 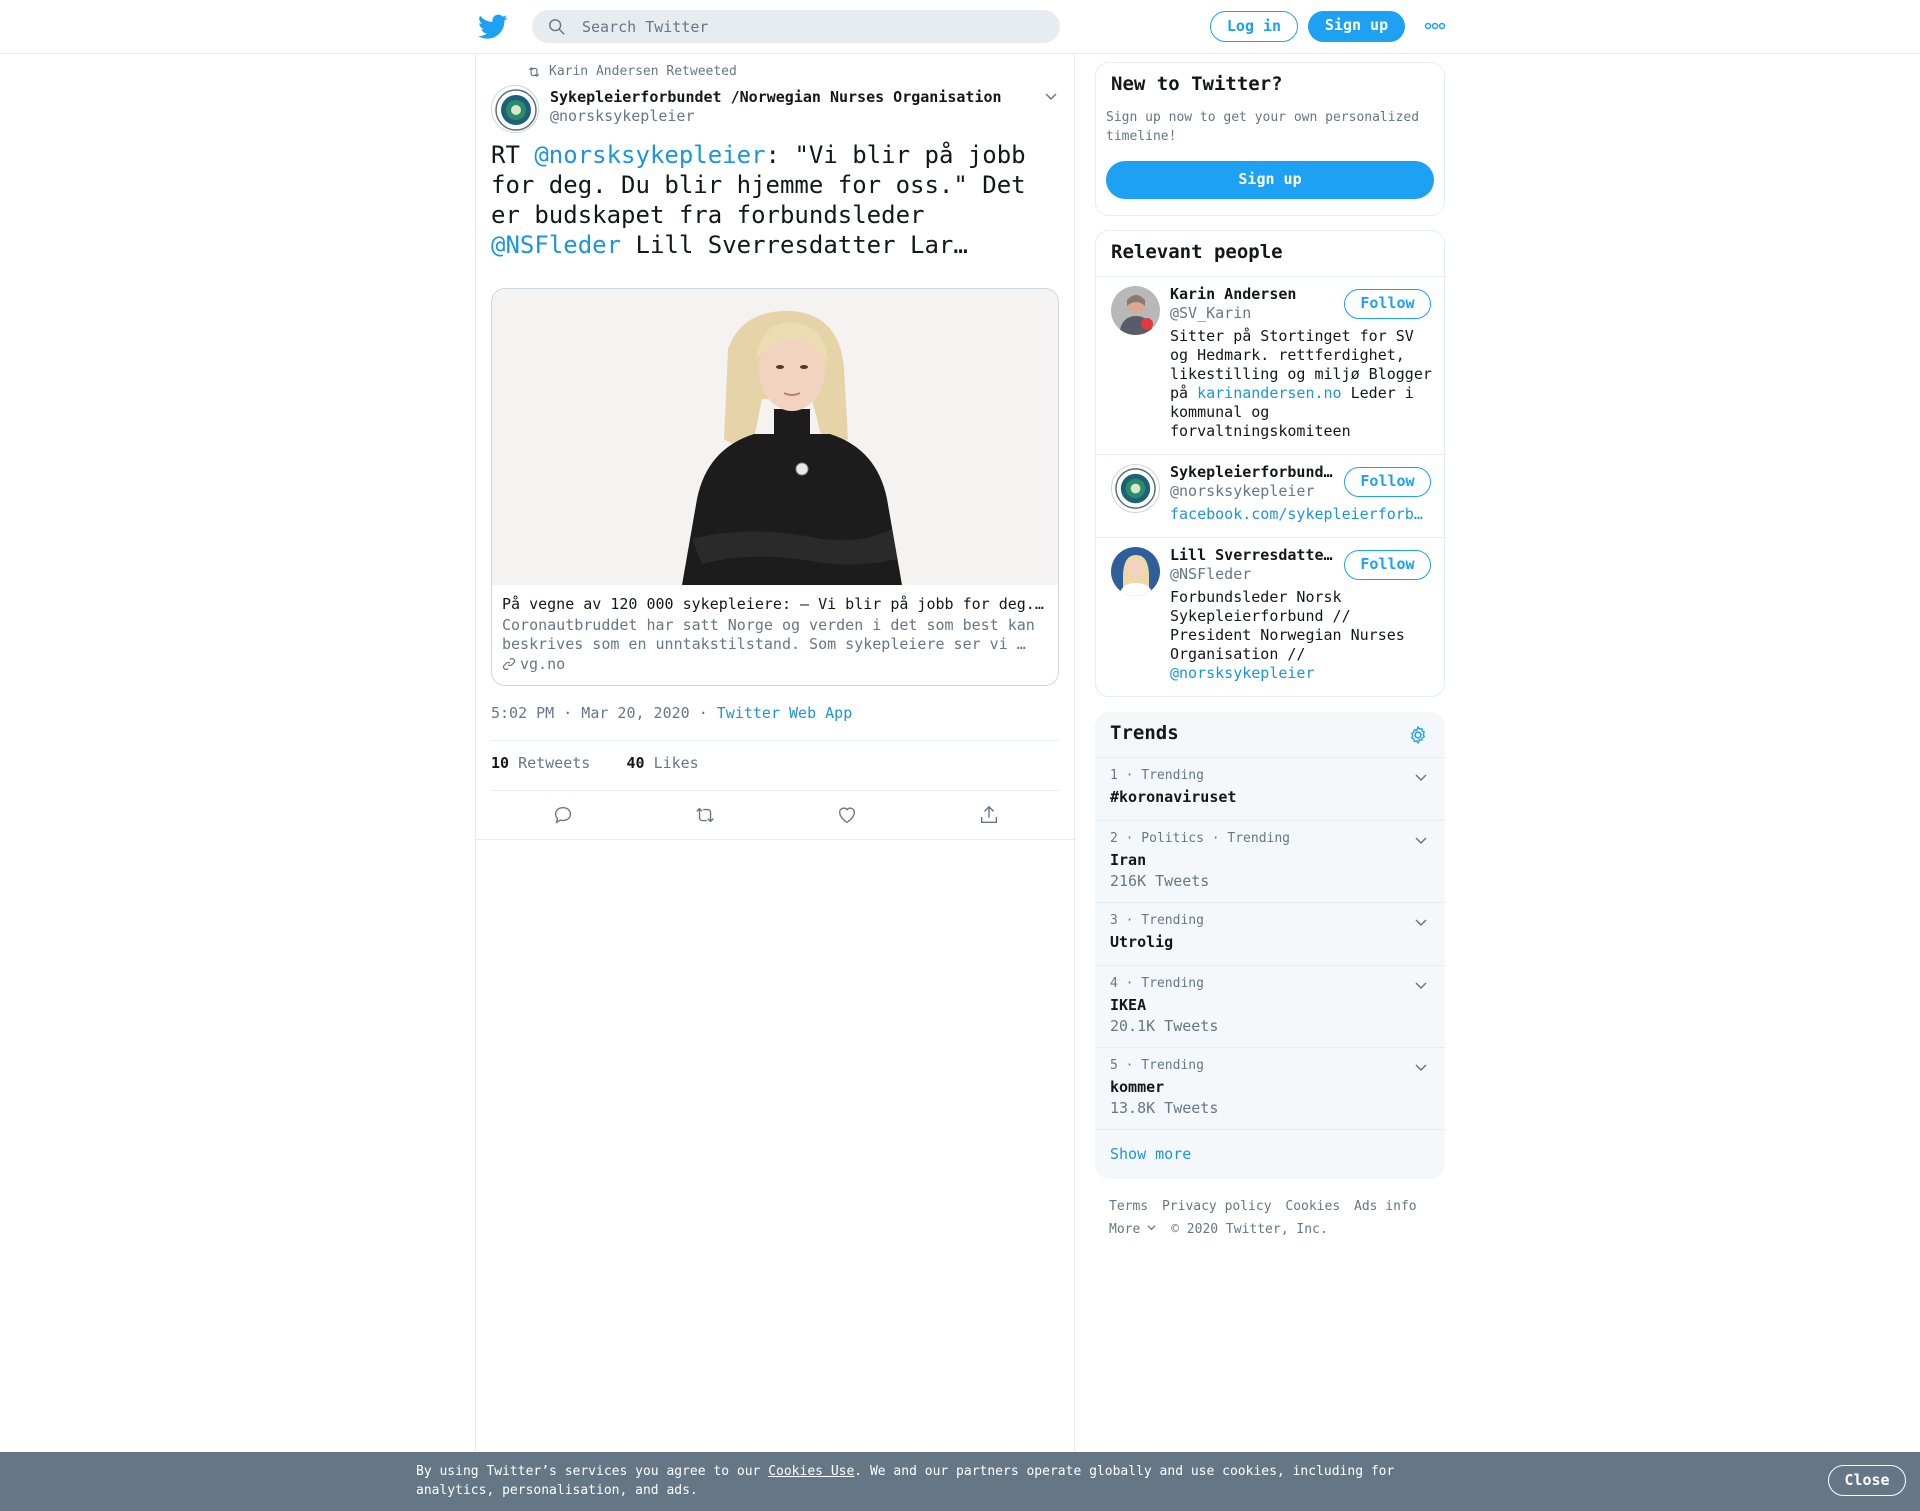 What do you see at coordinates (1255, 555) in the screenshot?
I see `person-name: Lill Sverresdatter Larsen` at bounding box center [1255, 555].